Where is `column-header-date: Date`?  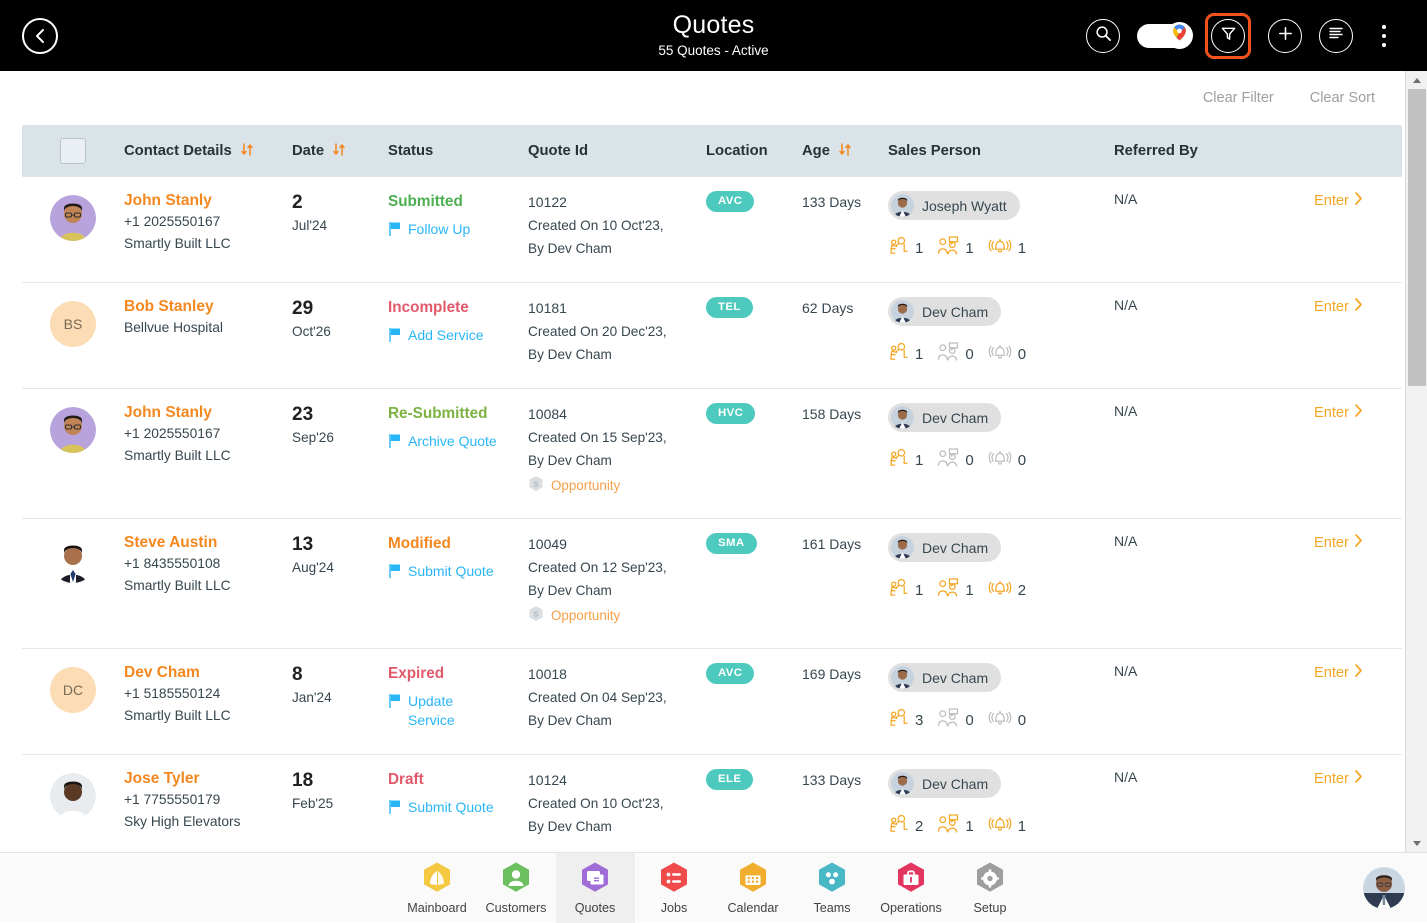
column-header-date: Date is located at coordinates (340, 151).